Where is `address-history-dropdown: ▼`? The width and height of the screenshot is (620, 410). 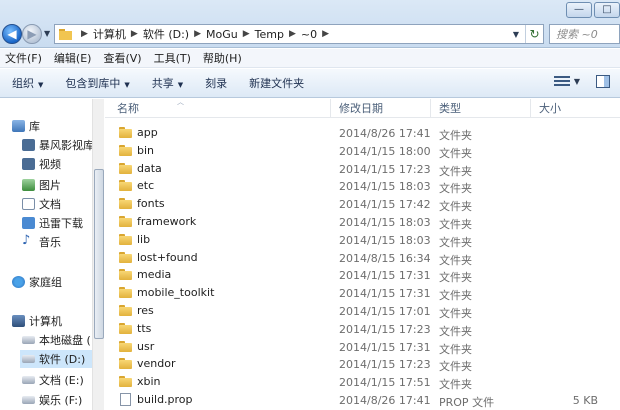
address-history-dropdown: ▼ is located at coordinates (516, 34).